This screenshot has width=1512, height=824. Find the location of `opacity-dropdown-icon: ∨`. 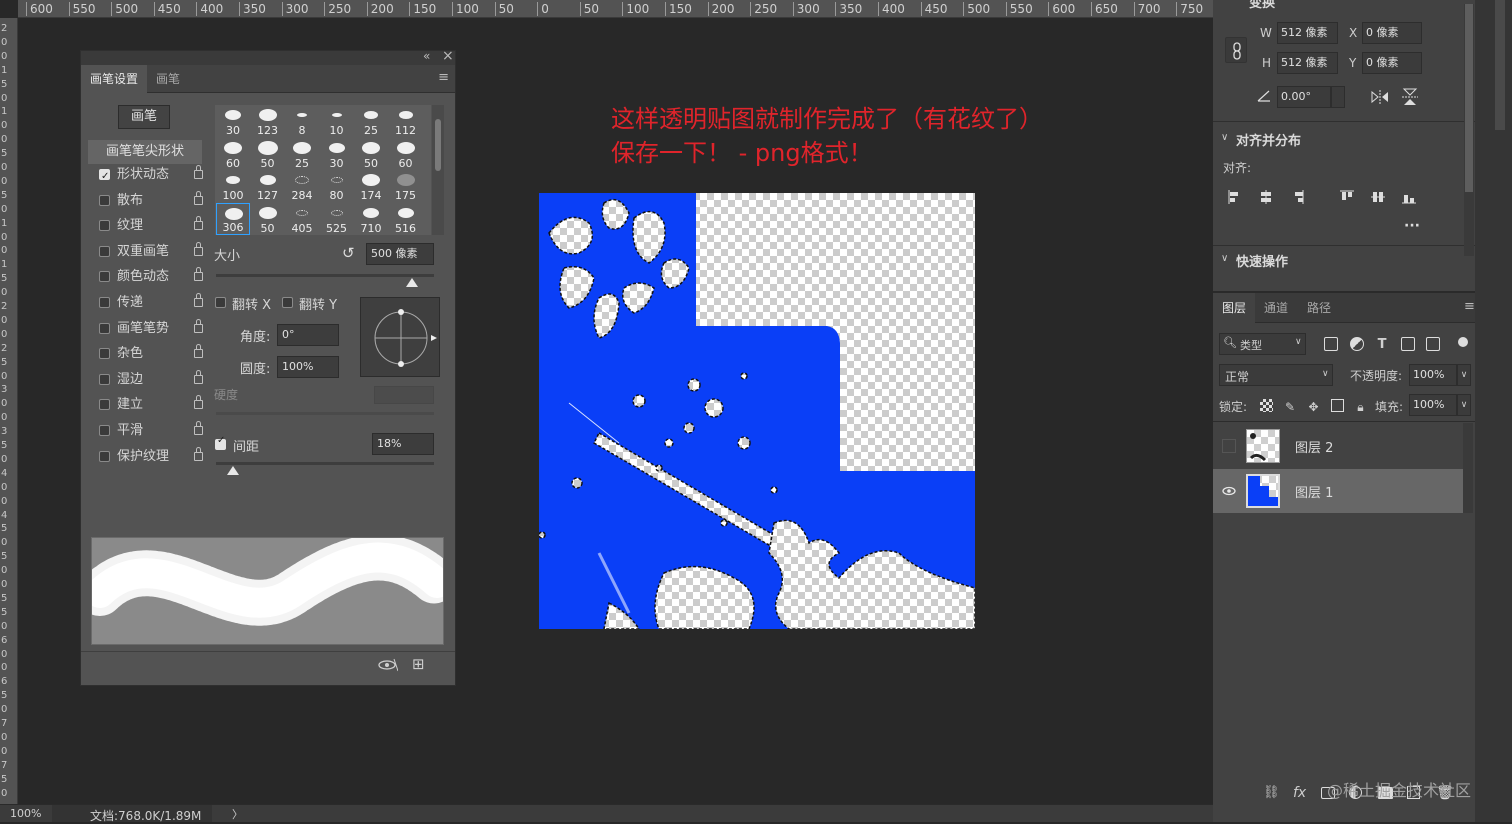

opacity-dropdown-icon: ∨ is located at coordinates (1464, 375).